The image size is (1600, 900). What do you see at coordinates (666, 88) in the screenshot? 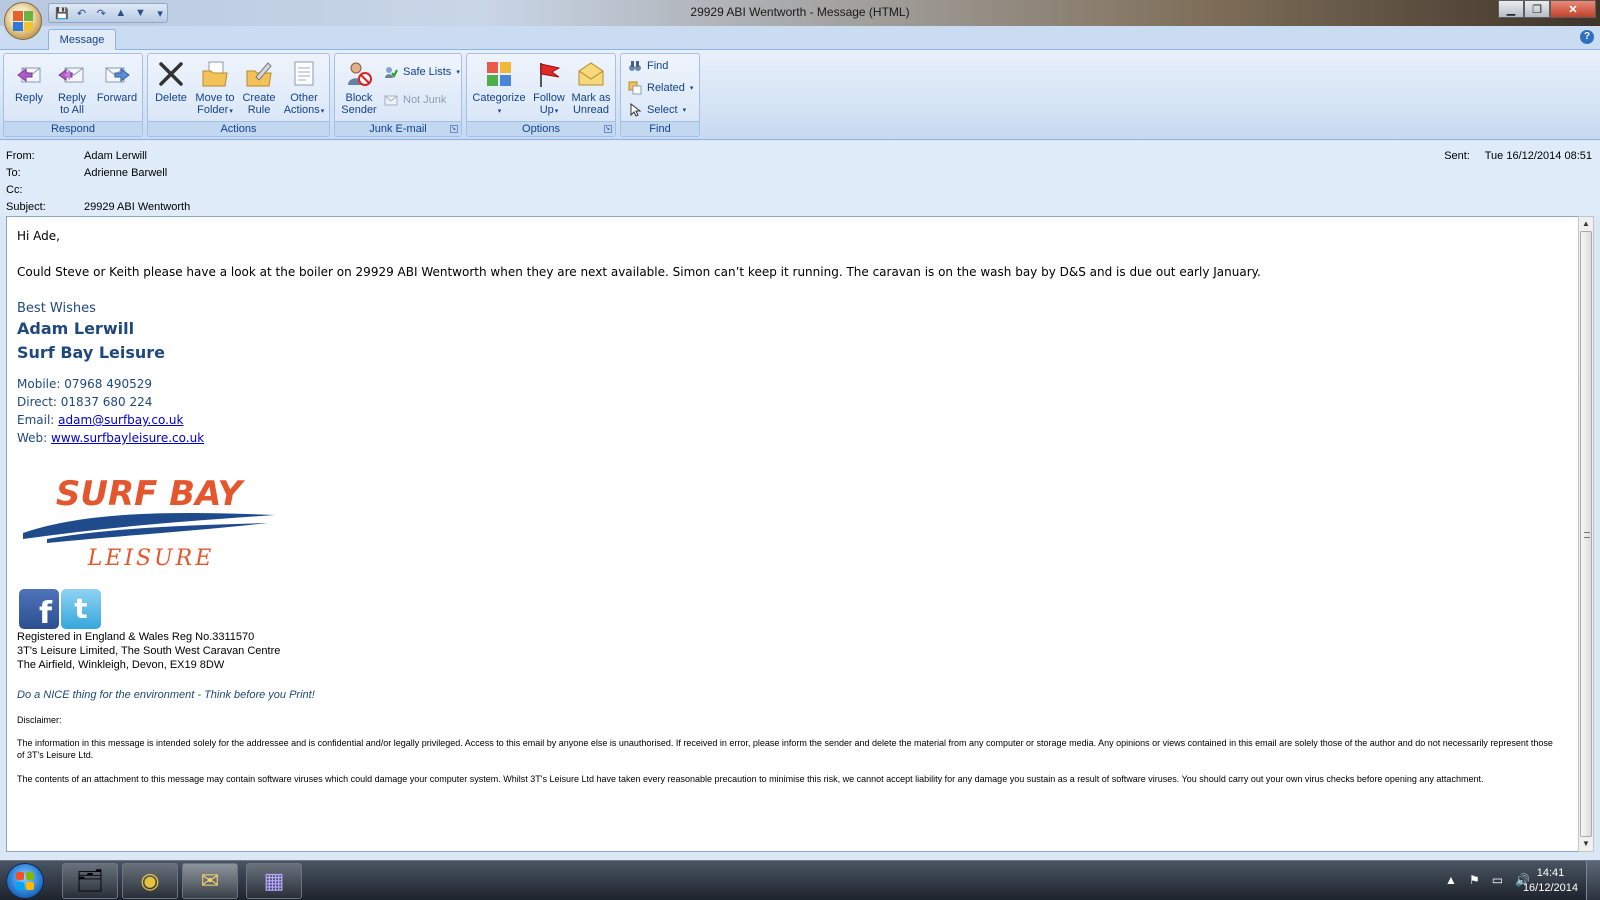
I see `related-label: Related` at bounding box center [666, 88].